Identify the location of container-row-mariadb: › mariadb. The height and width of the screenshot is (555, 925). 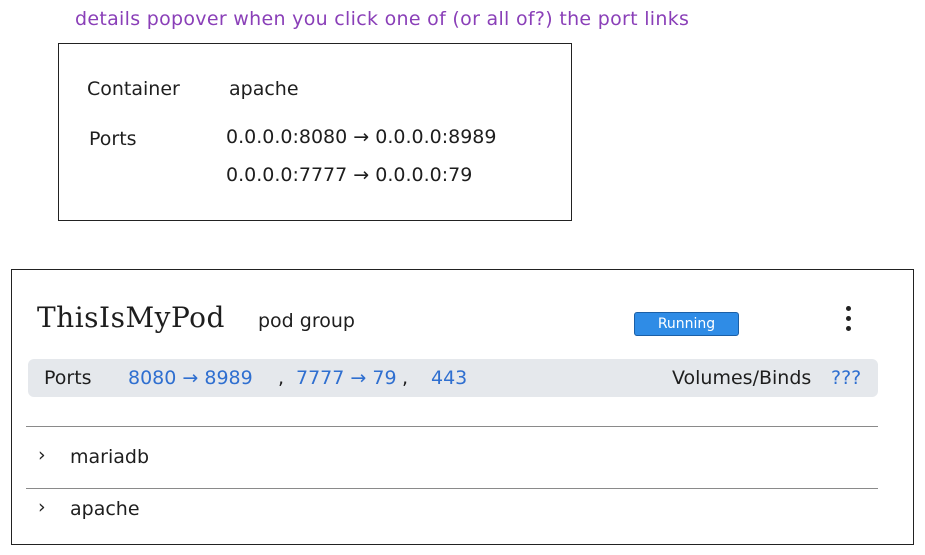
(188, 459).